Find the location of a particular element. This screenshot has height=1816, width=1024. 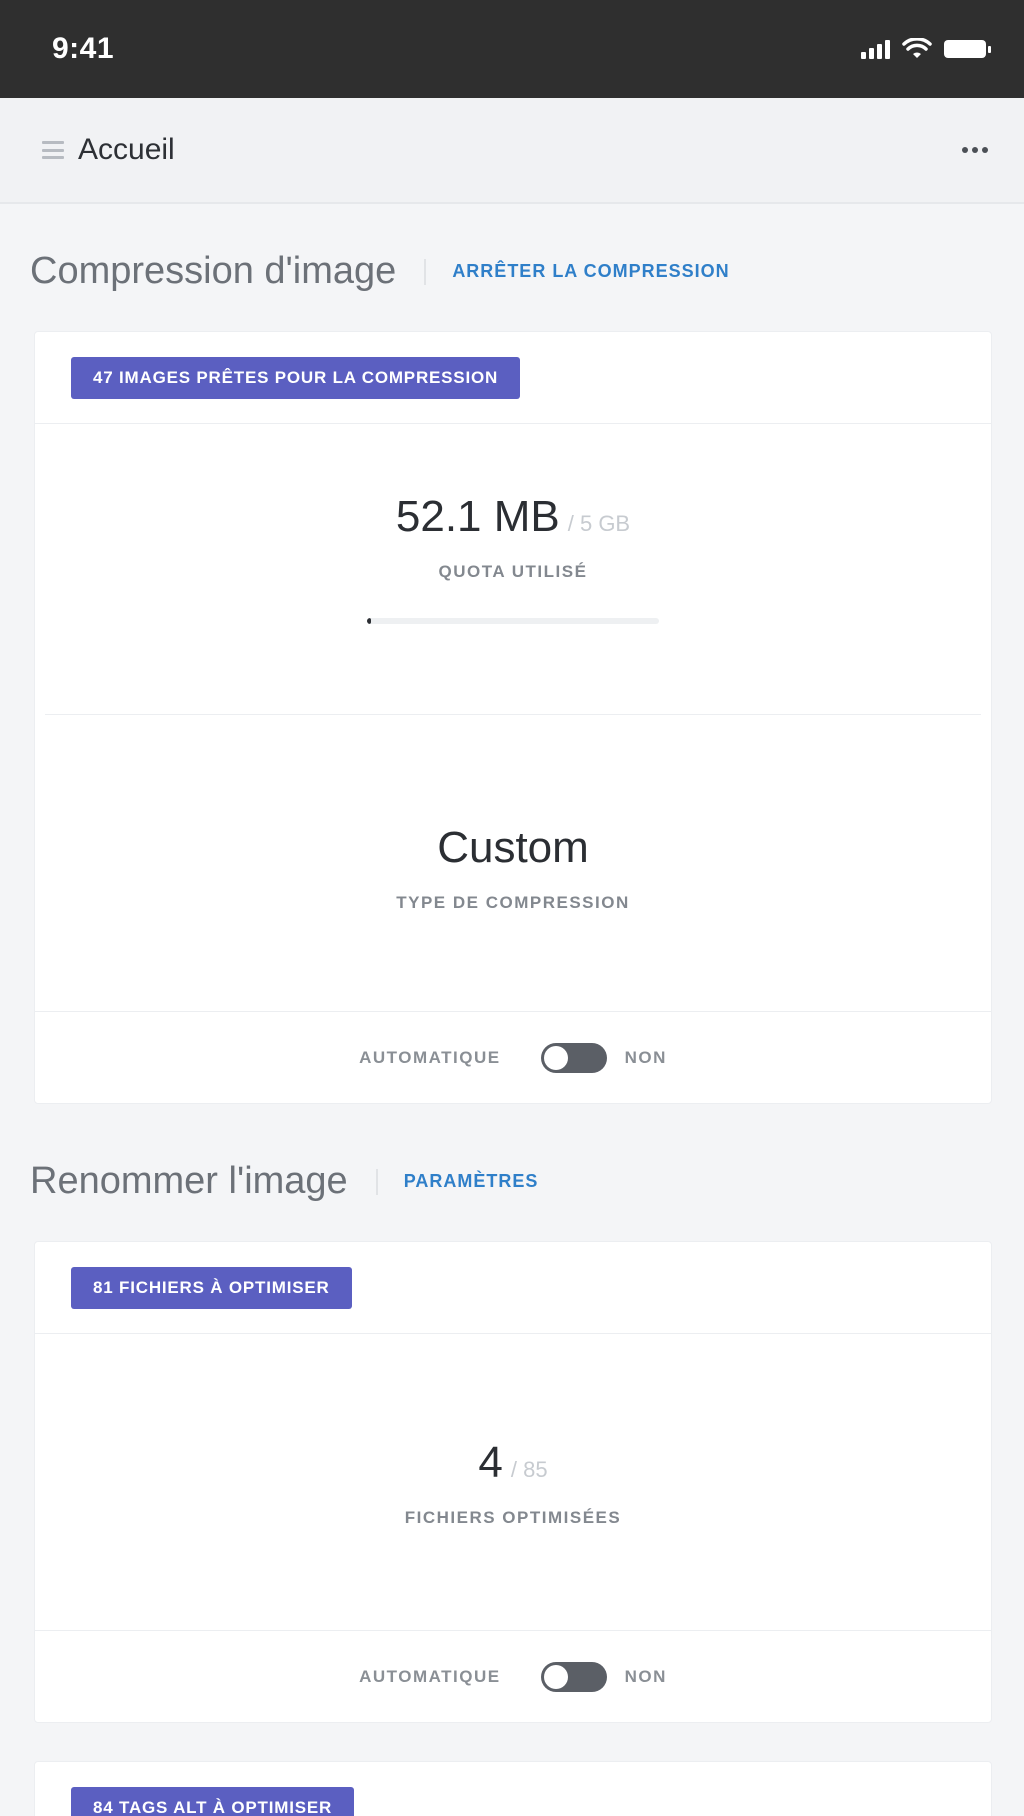

section-title: Renommer l'image is located at coordinates (189, 1181).